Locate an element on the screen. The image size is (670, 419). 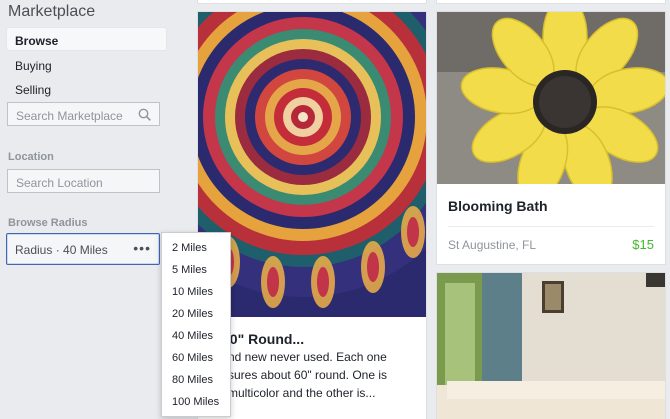
radius-option: 20 Miles is located at coordinates (196, 314).